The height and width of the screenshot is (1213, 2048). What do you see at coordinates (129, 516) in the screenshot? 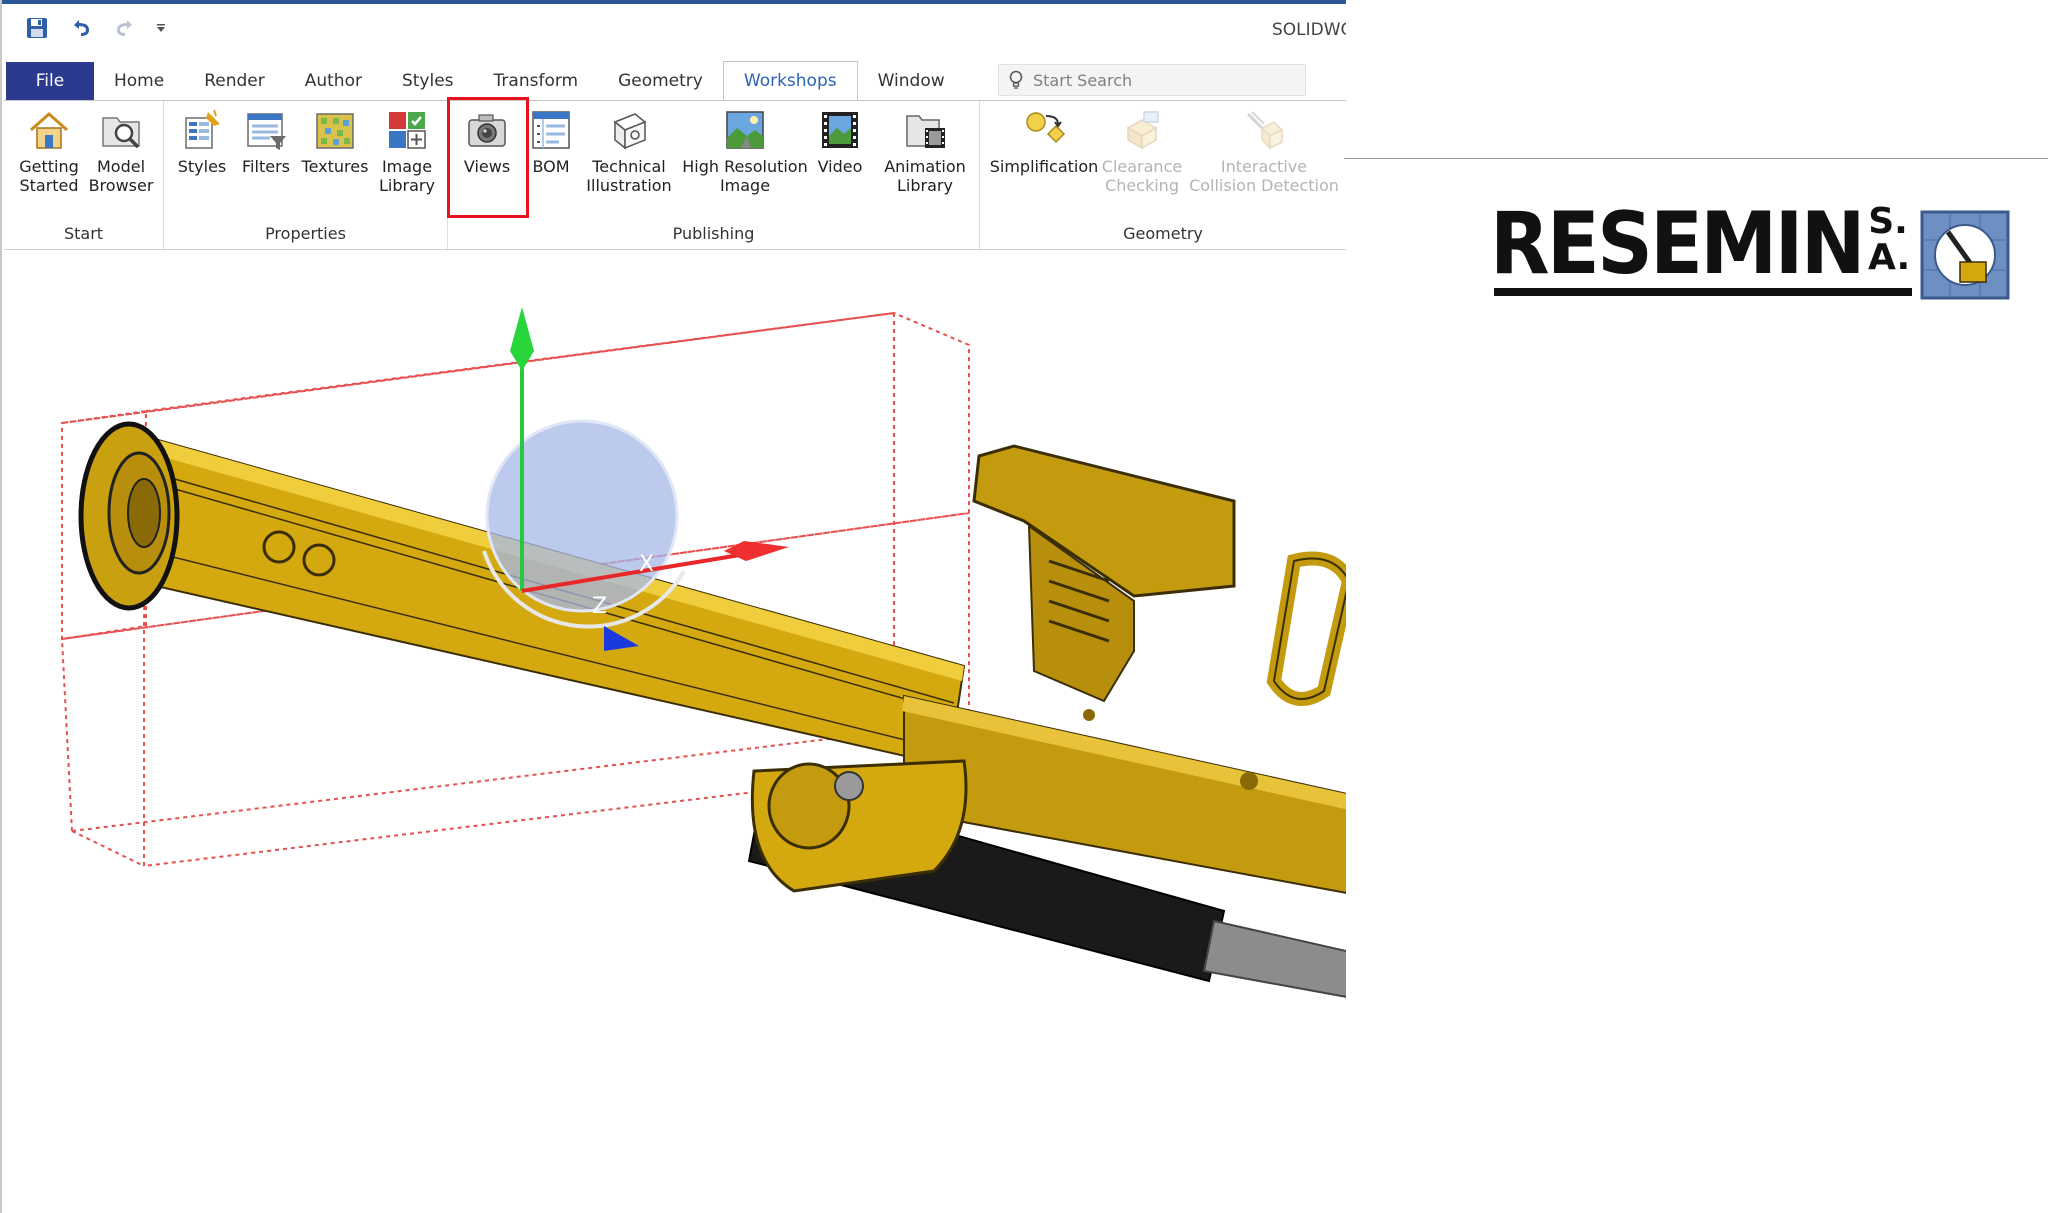
I see `left-flange` at bounding box center [129, 516].